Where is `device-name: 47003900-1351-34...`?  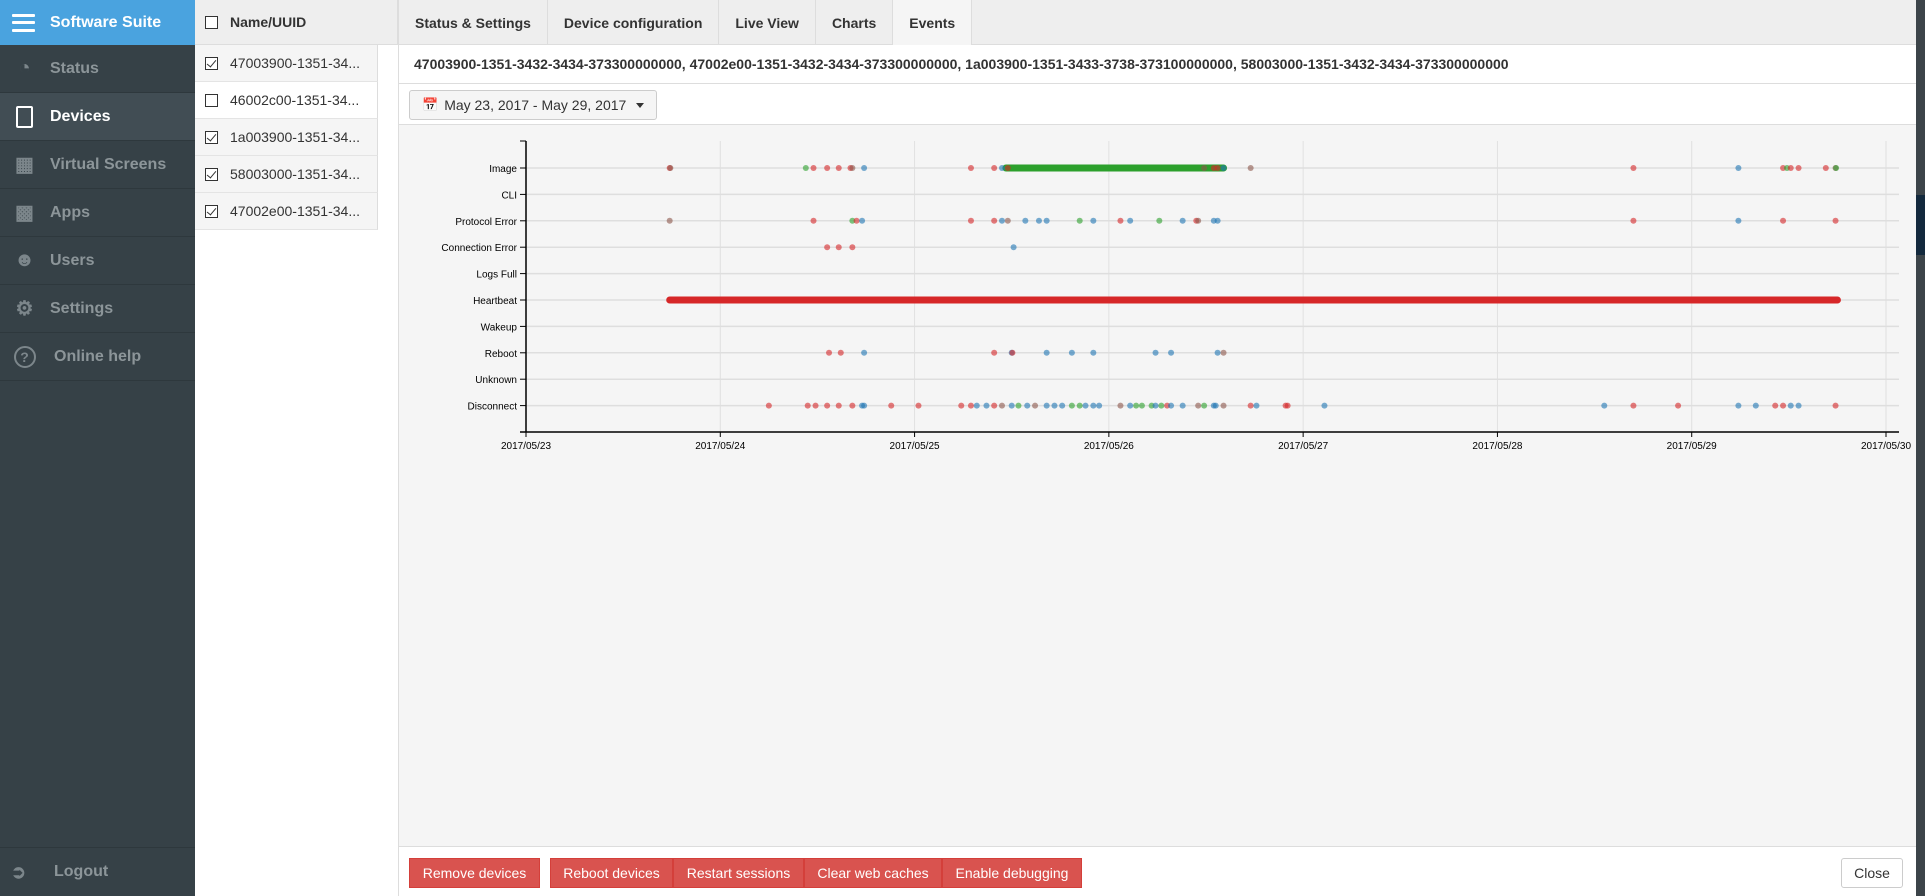
device-name: 47003900-1351-34... is located at coordinates (295, 63).